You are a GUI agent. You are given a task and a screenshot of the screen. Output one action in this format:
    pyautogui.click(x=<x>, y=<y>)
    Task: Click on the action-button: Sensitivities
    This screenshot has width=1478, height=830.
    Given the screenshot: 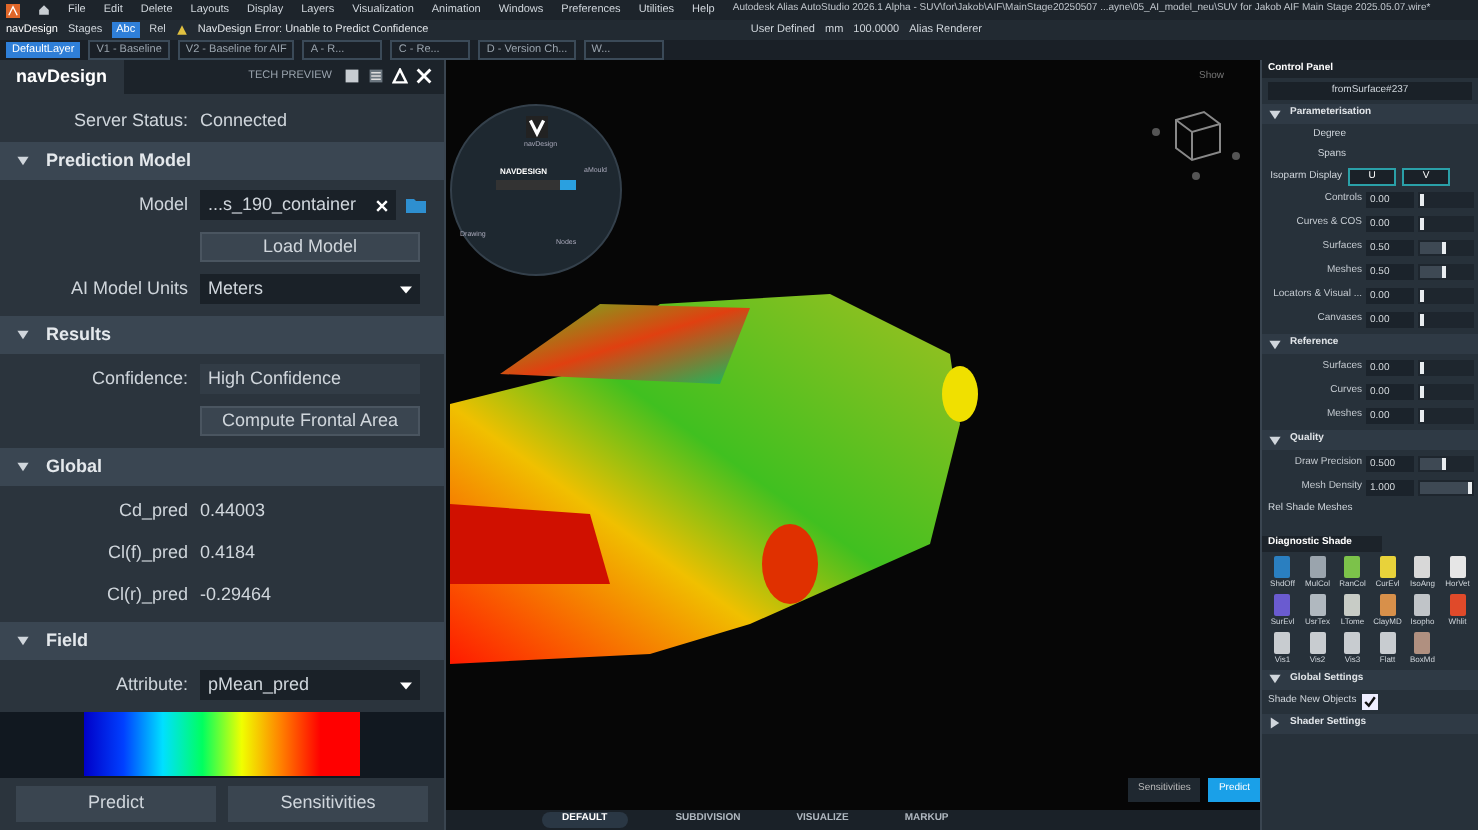 What is the action you would take?
    pyautogui.click(x=328, y=804)
    